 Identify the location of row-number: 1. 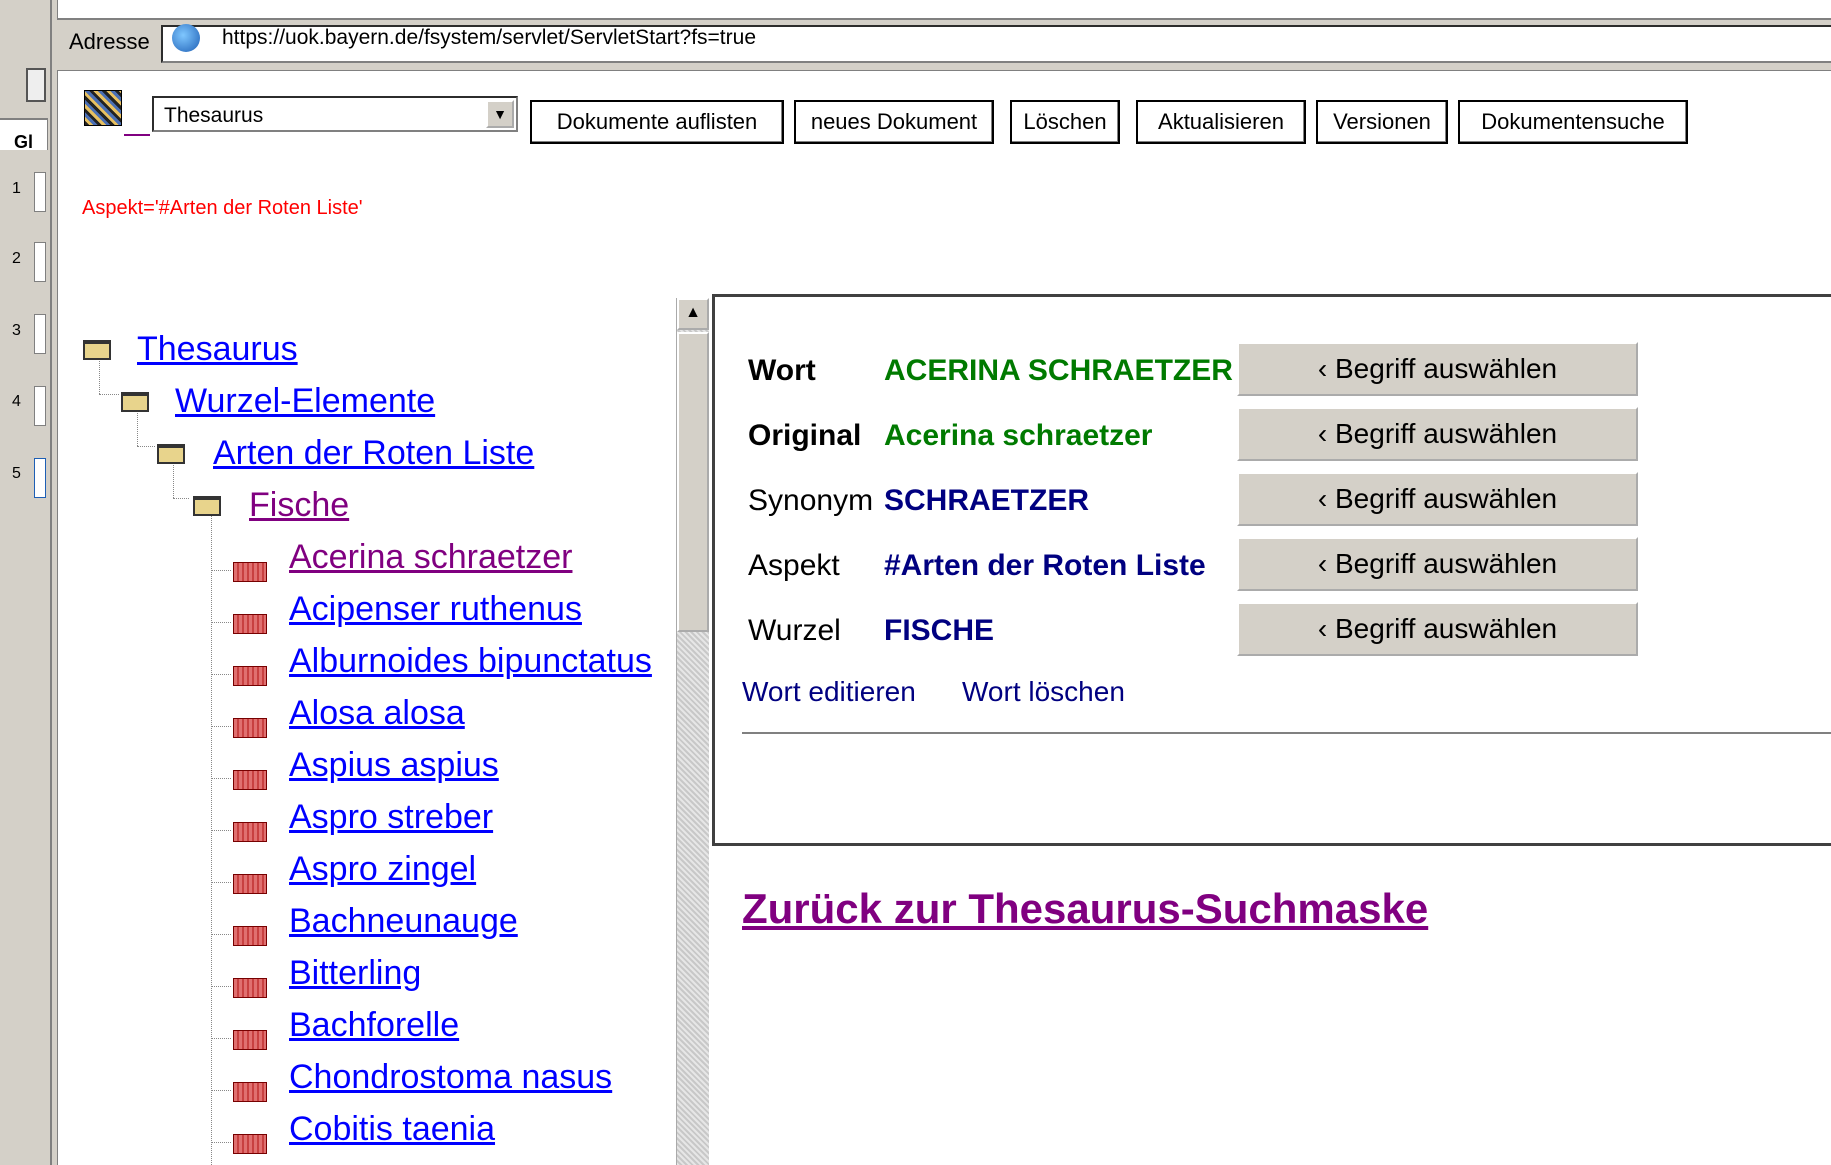
(16, 188).